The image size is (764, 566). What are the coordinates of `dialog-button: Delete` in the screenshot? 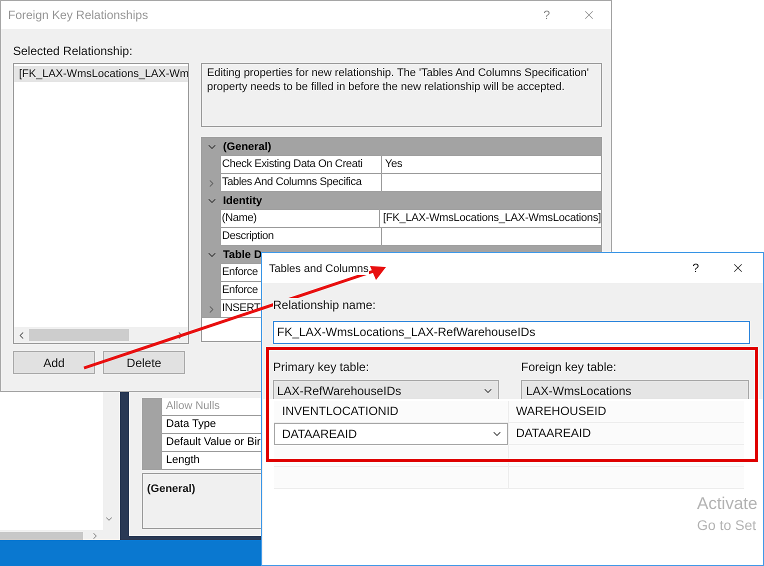 It's located at (144, 362).